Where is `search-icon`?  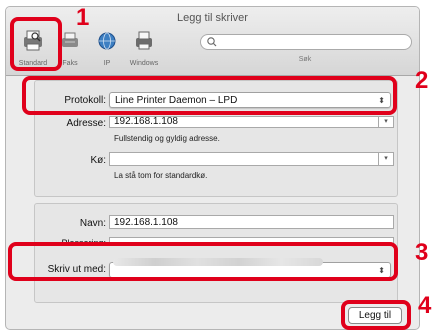 search-icon is located at coordinates (212, 42).